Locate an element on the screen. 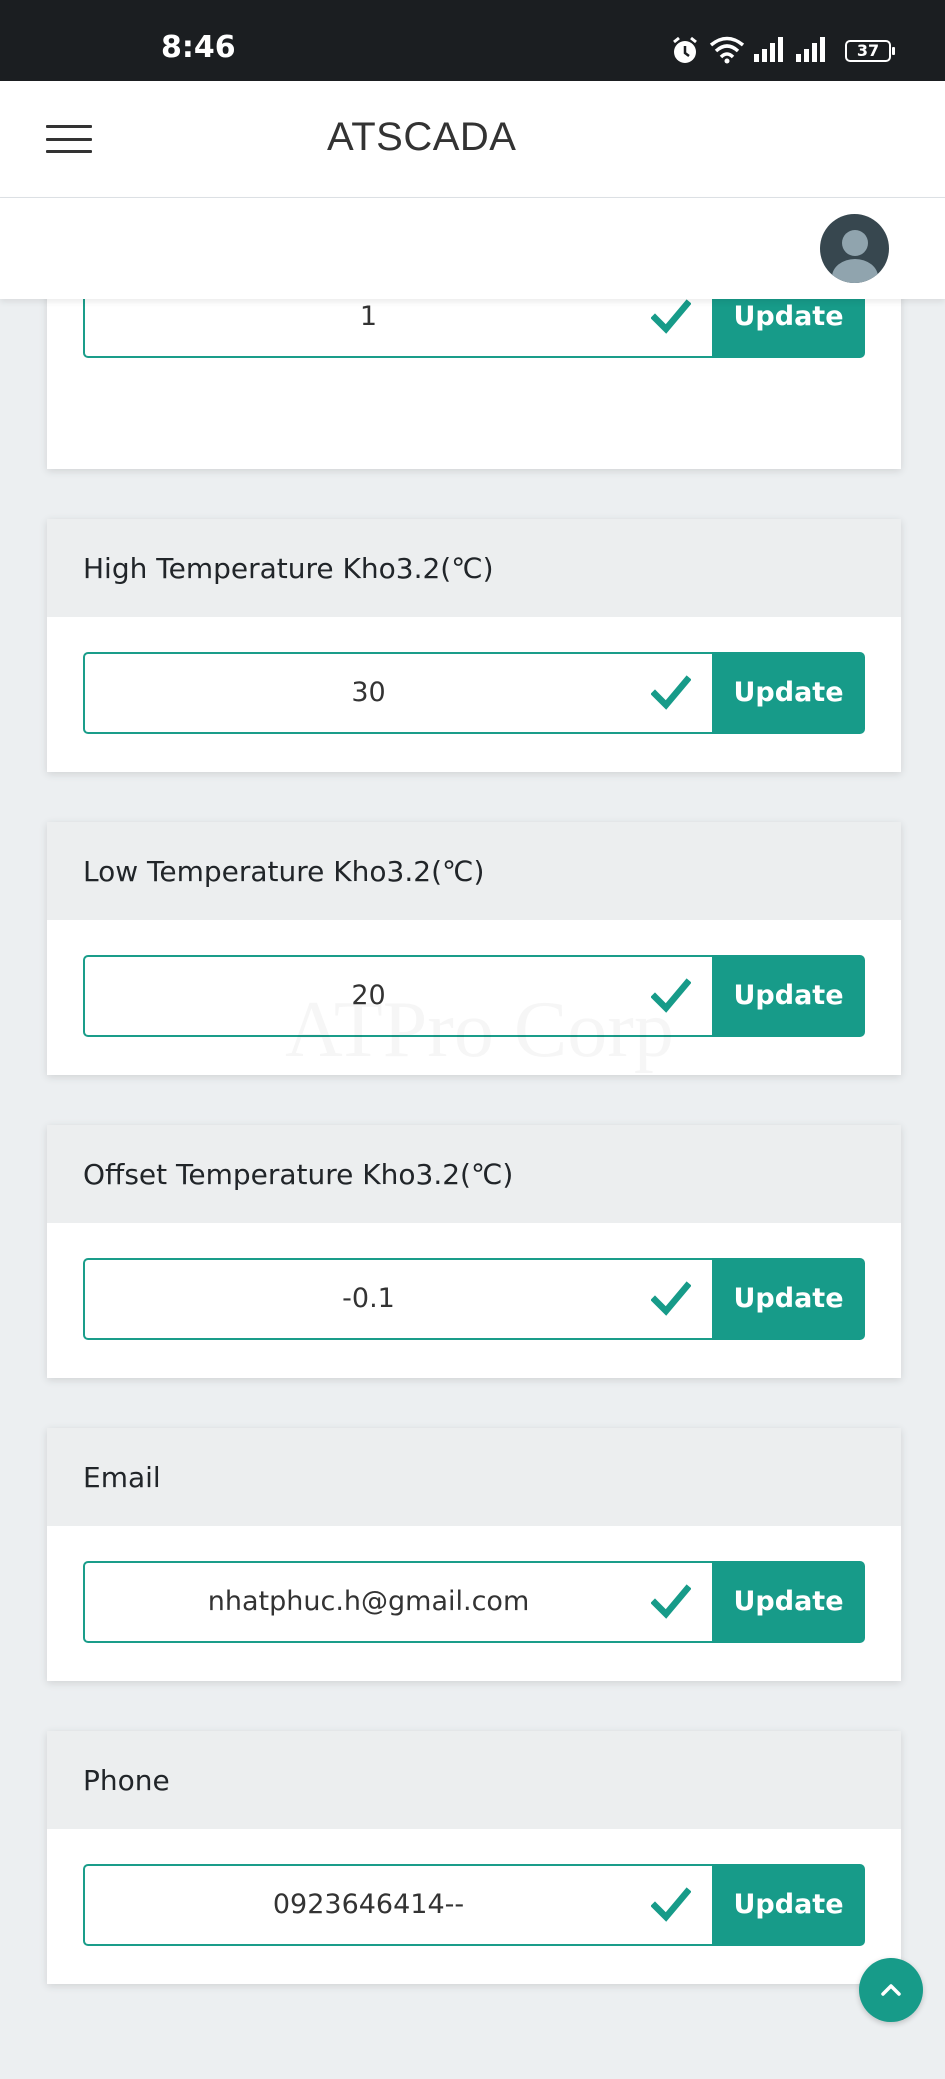 This screenshot has width=945, height=2079. setting-value-input: 30 is located at coordinates (397, 693).